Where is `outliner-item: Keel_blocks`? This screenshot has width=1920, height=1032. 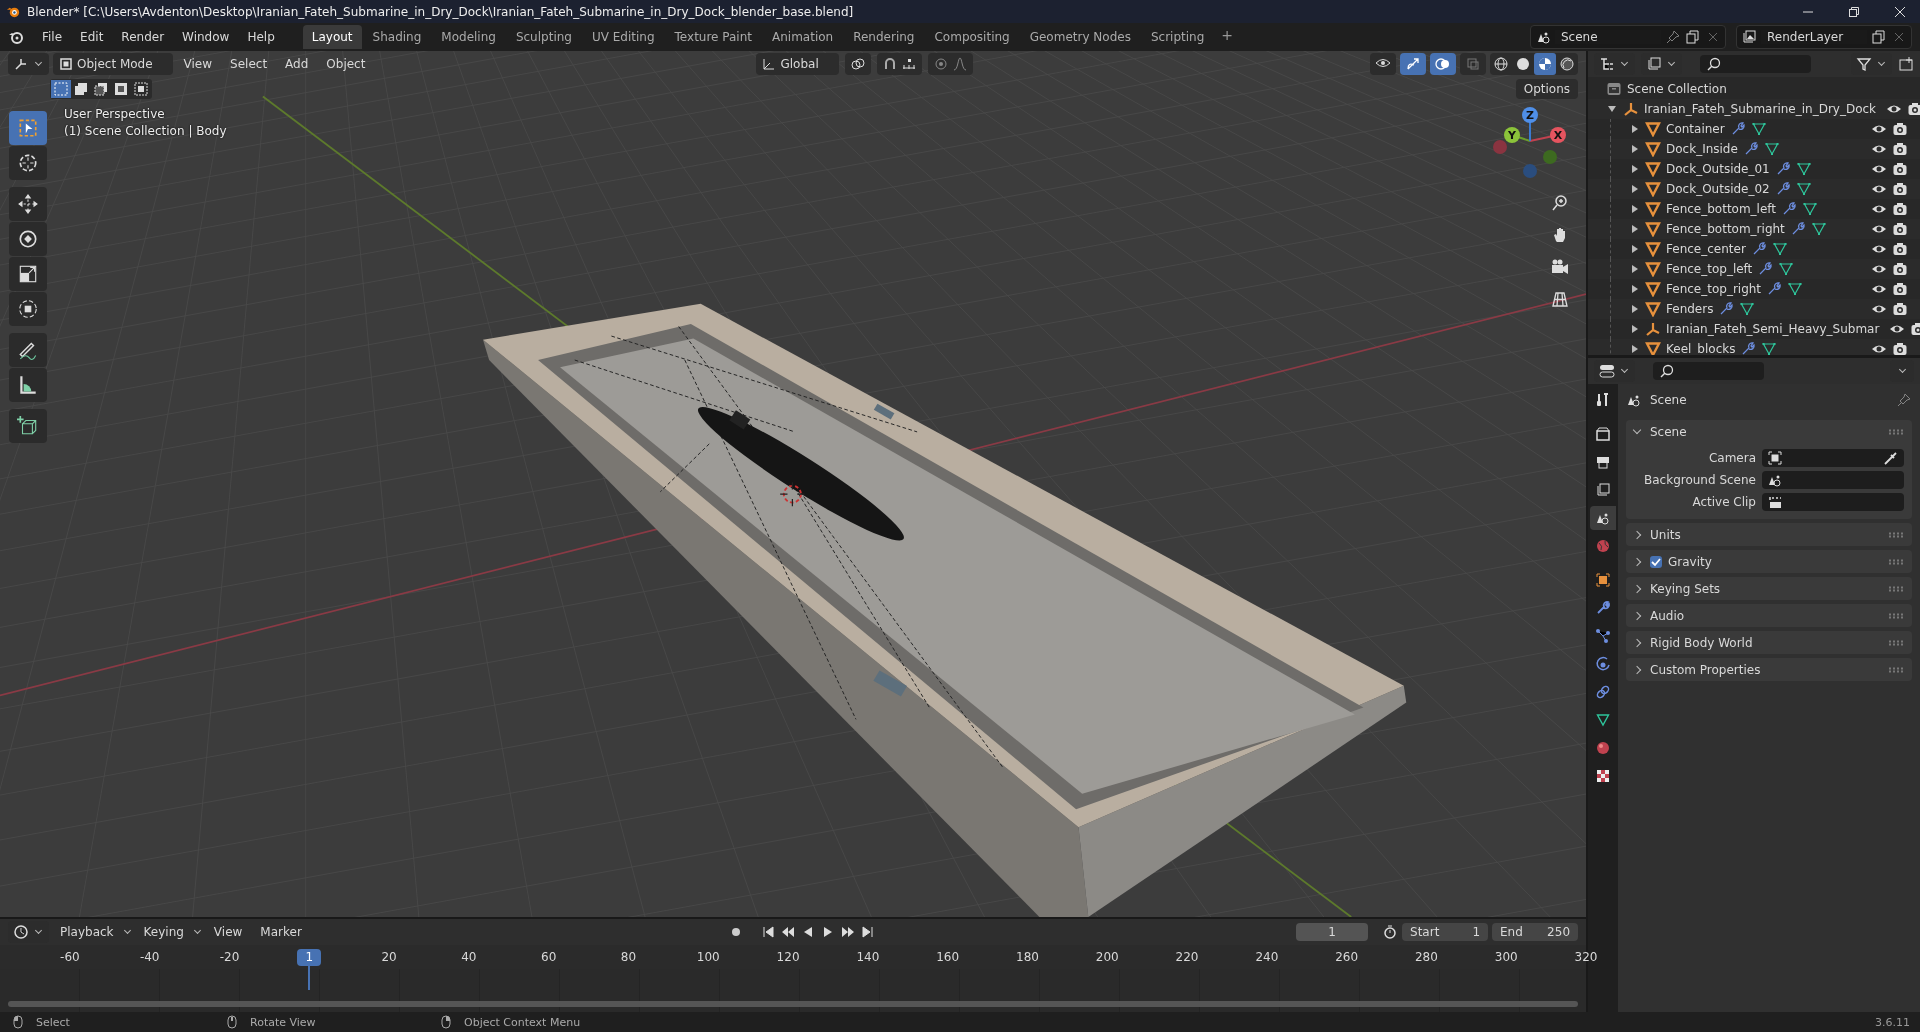
outliner-item: Keel_blocks is located at coordinates (1701, 348).